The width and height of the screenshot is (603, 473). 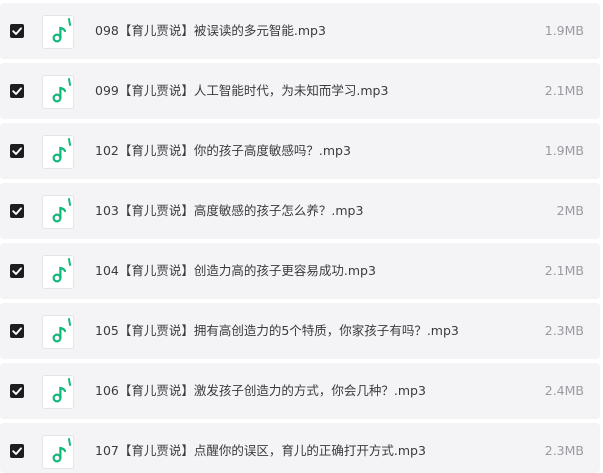 I want to click on file-row: 107【育儿贾说】点醒你的误区，育儿的正确打开方式.mp3 2.3MB, so click(x=300, y=448).